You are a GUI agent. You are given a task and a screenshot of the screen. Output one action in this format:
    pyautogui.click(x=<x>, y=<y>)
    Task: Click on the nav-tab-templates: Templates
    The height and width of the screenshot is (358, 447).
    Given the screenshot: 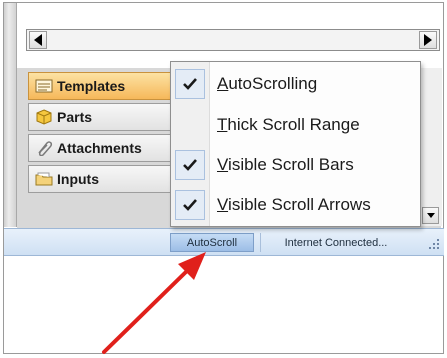 What is the action you would take?
    pyautogui.click(x=106, y=86)
    